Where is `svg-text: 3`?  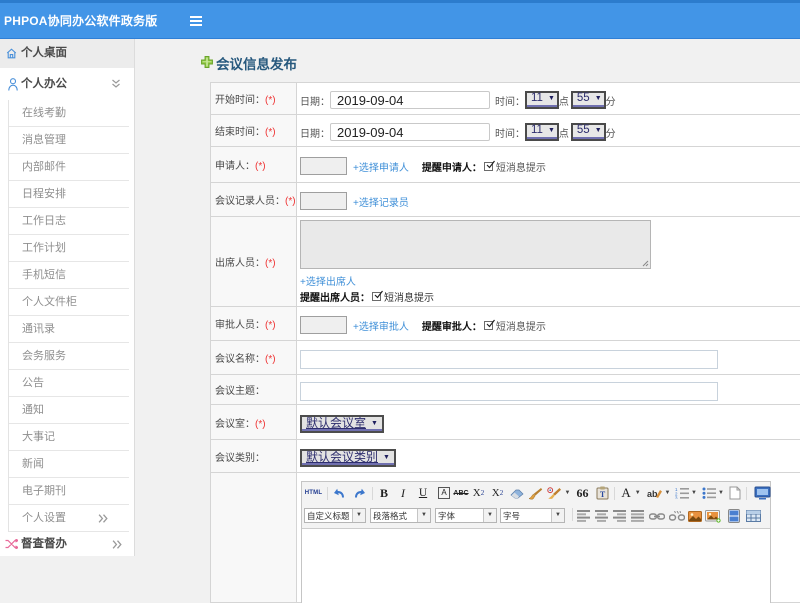 svg-text: 3 is located at coordinates (676, 498).